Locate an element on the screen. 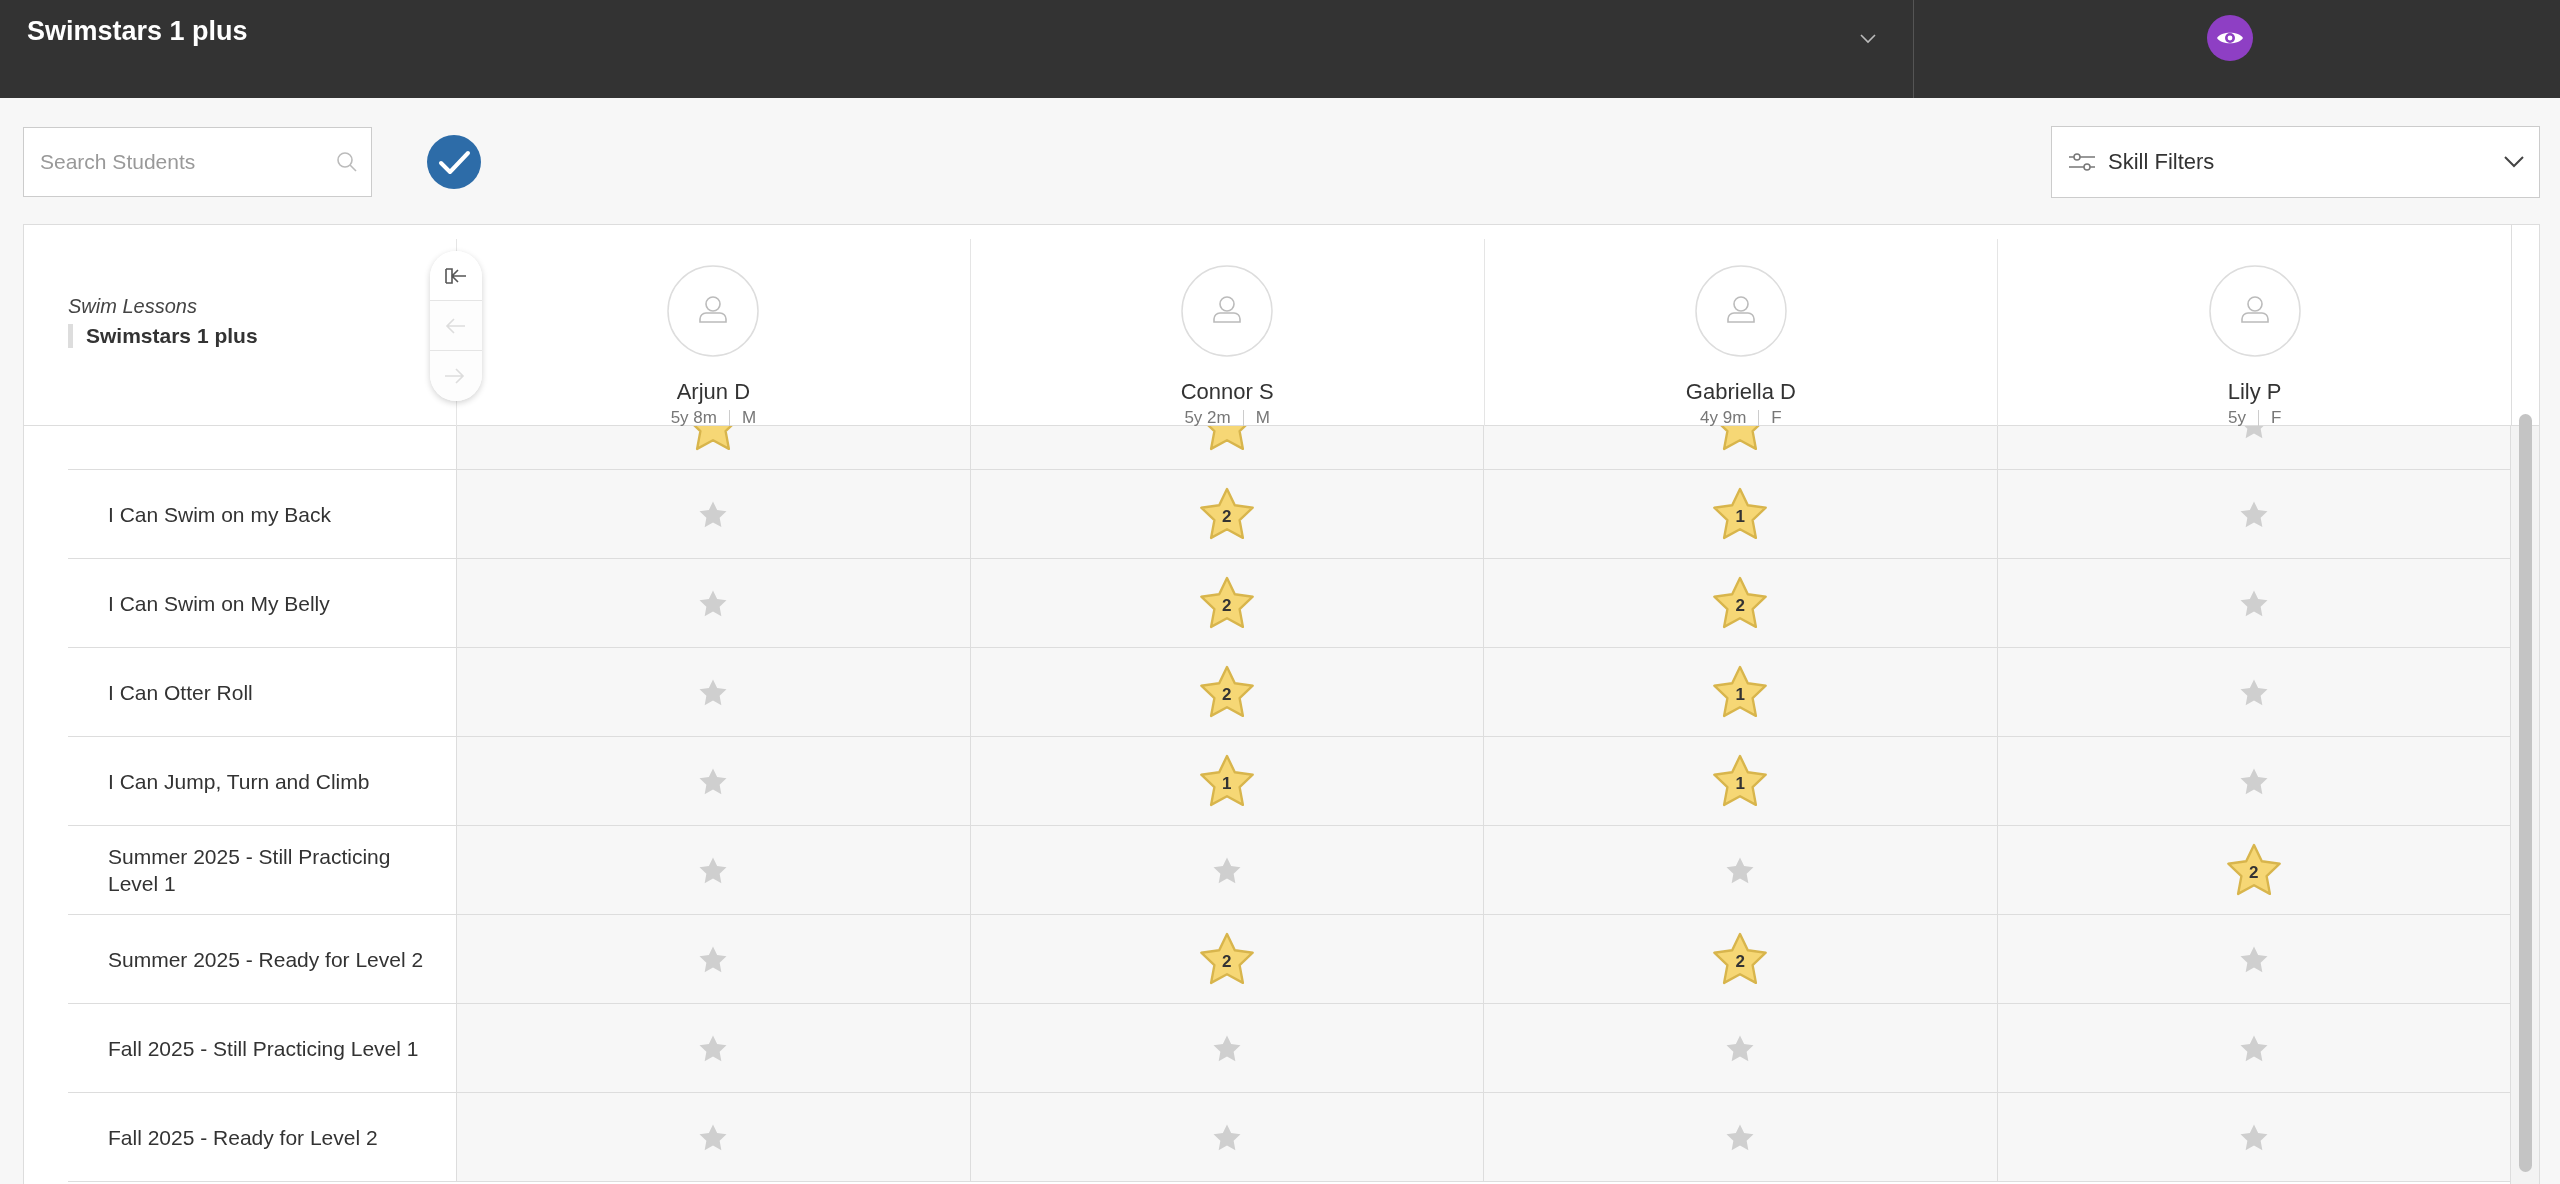  check-icon is located at coordinates (454, 162).